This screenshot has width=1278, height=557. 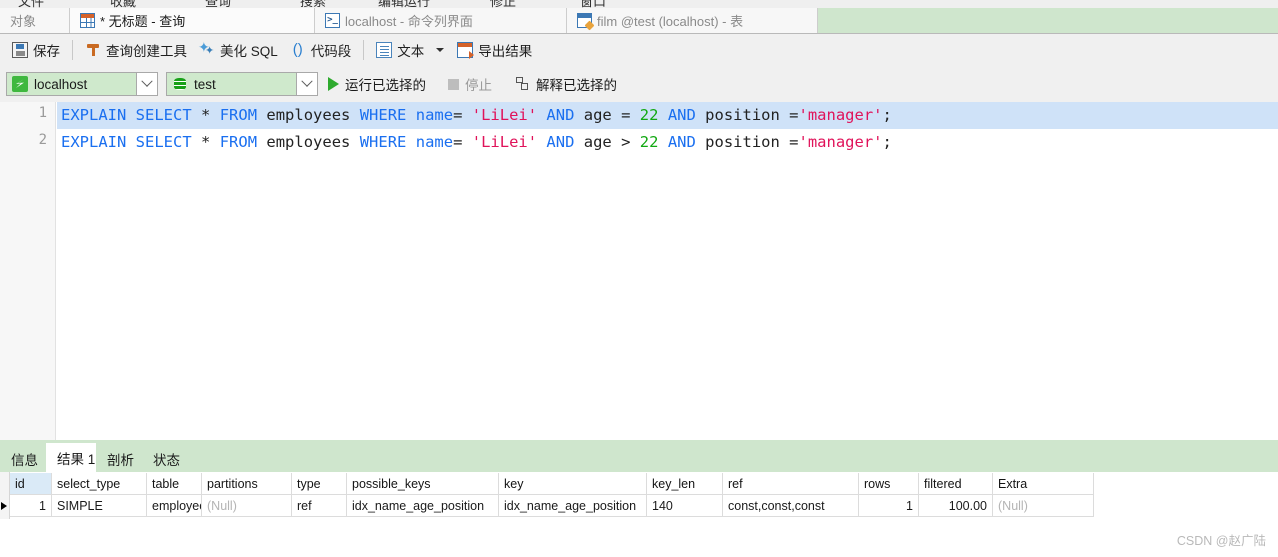 I want to click on query-builder-button: 查询创建工具, so click(x=136, y=50).